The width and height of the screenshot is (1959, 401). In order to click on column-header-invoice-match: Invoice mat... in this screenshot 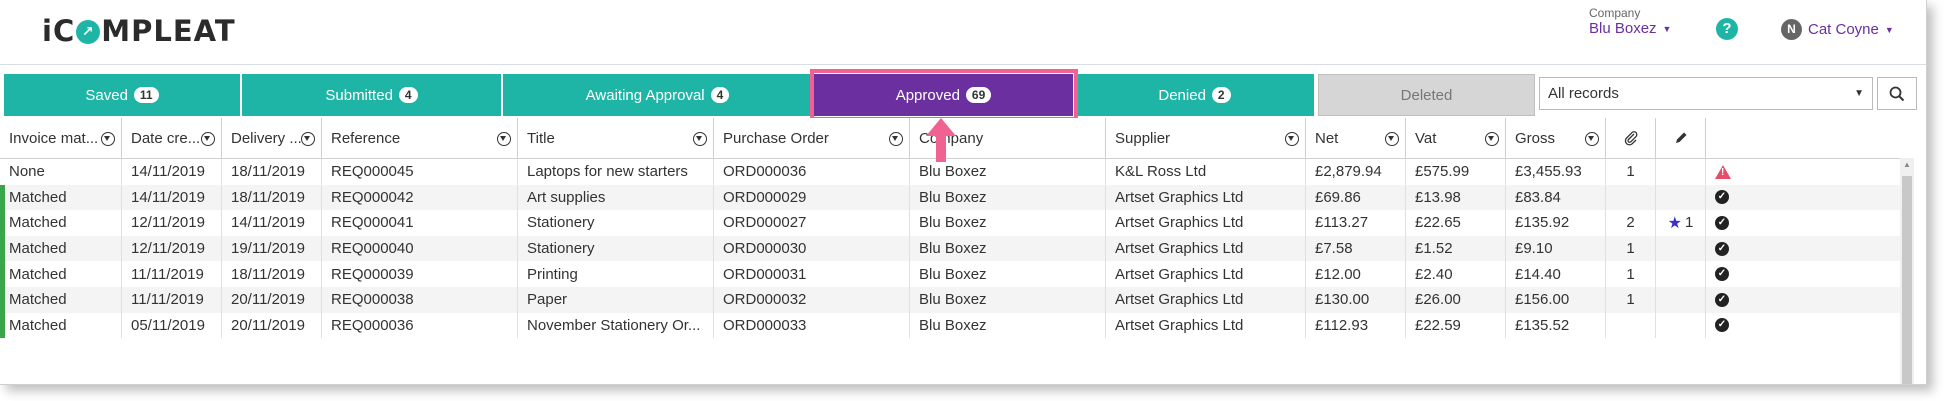, I will do `click(61, 138)`.